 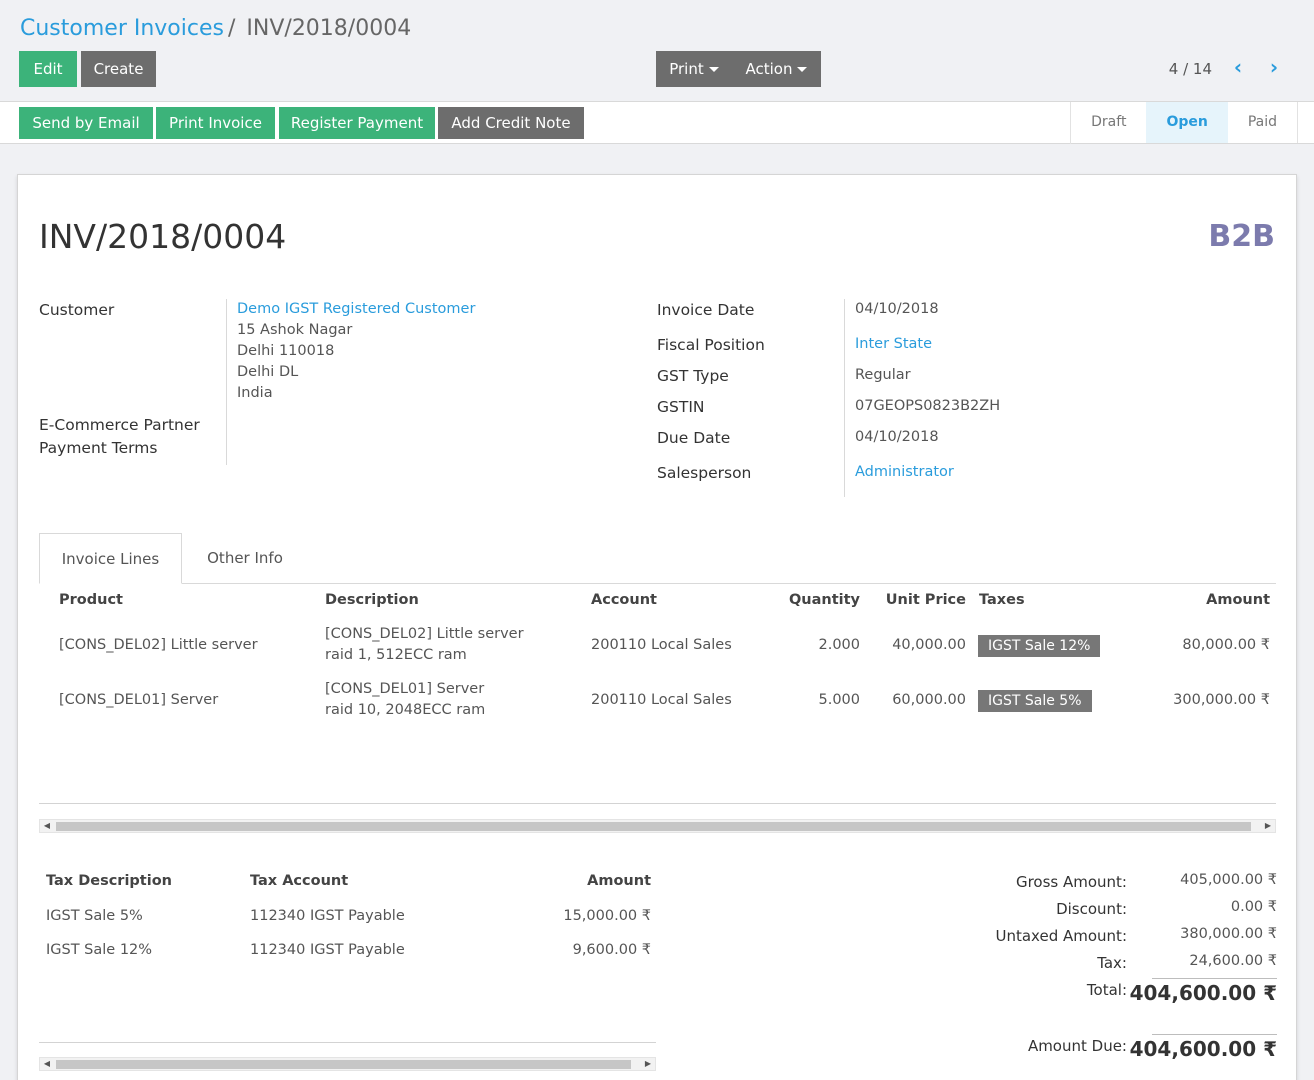 What do you see at coordinates (1233, 961) in the screenshot?
I see `tax-value: 24,600.00 ₹` at bounding box center [1233, 961].